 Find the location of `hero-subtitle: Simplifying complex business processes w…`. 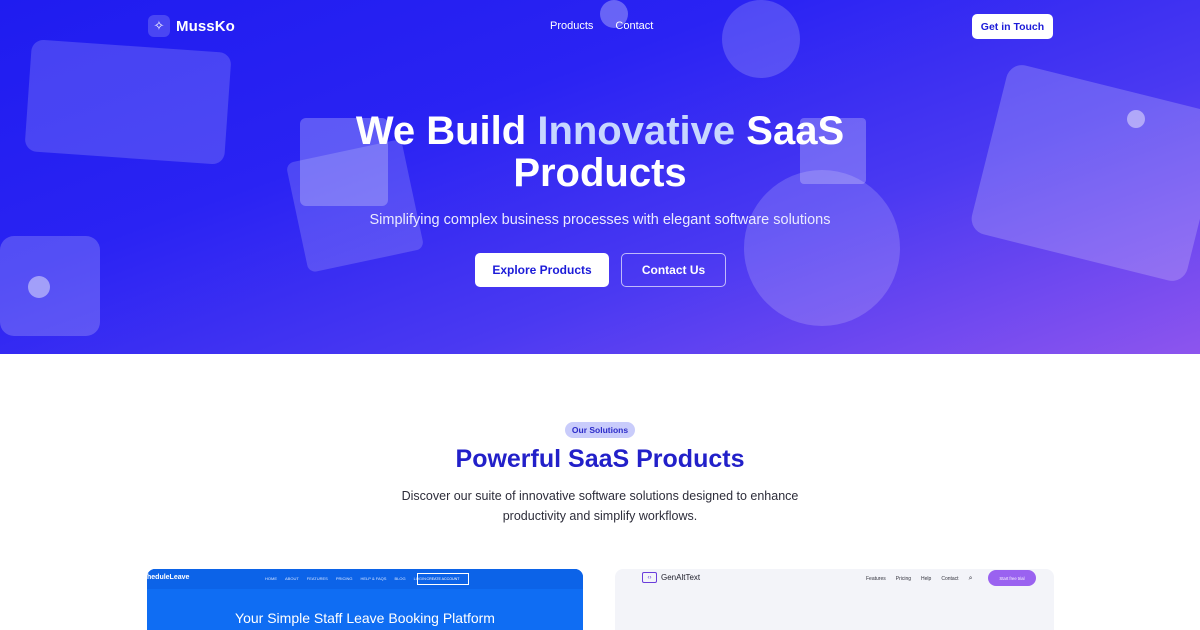

hero-subtitle: Simplifying complex business processes w… is located at coordinates (600, 220).